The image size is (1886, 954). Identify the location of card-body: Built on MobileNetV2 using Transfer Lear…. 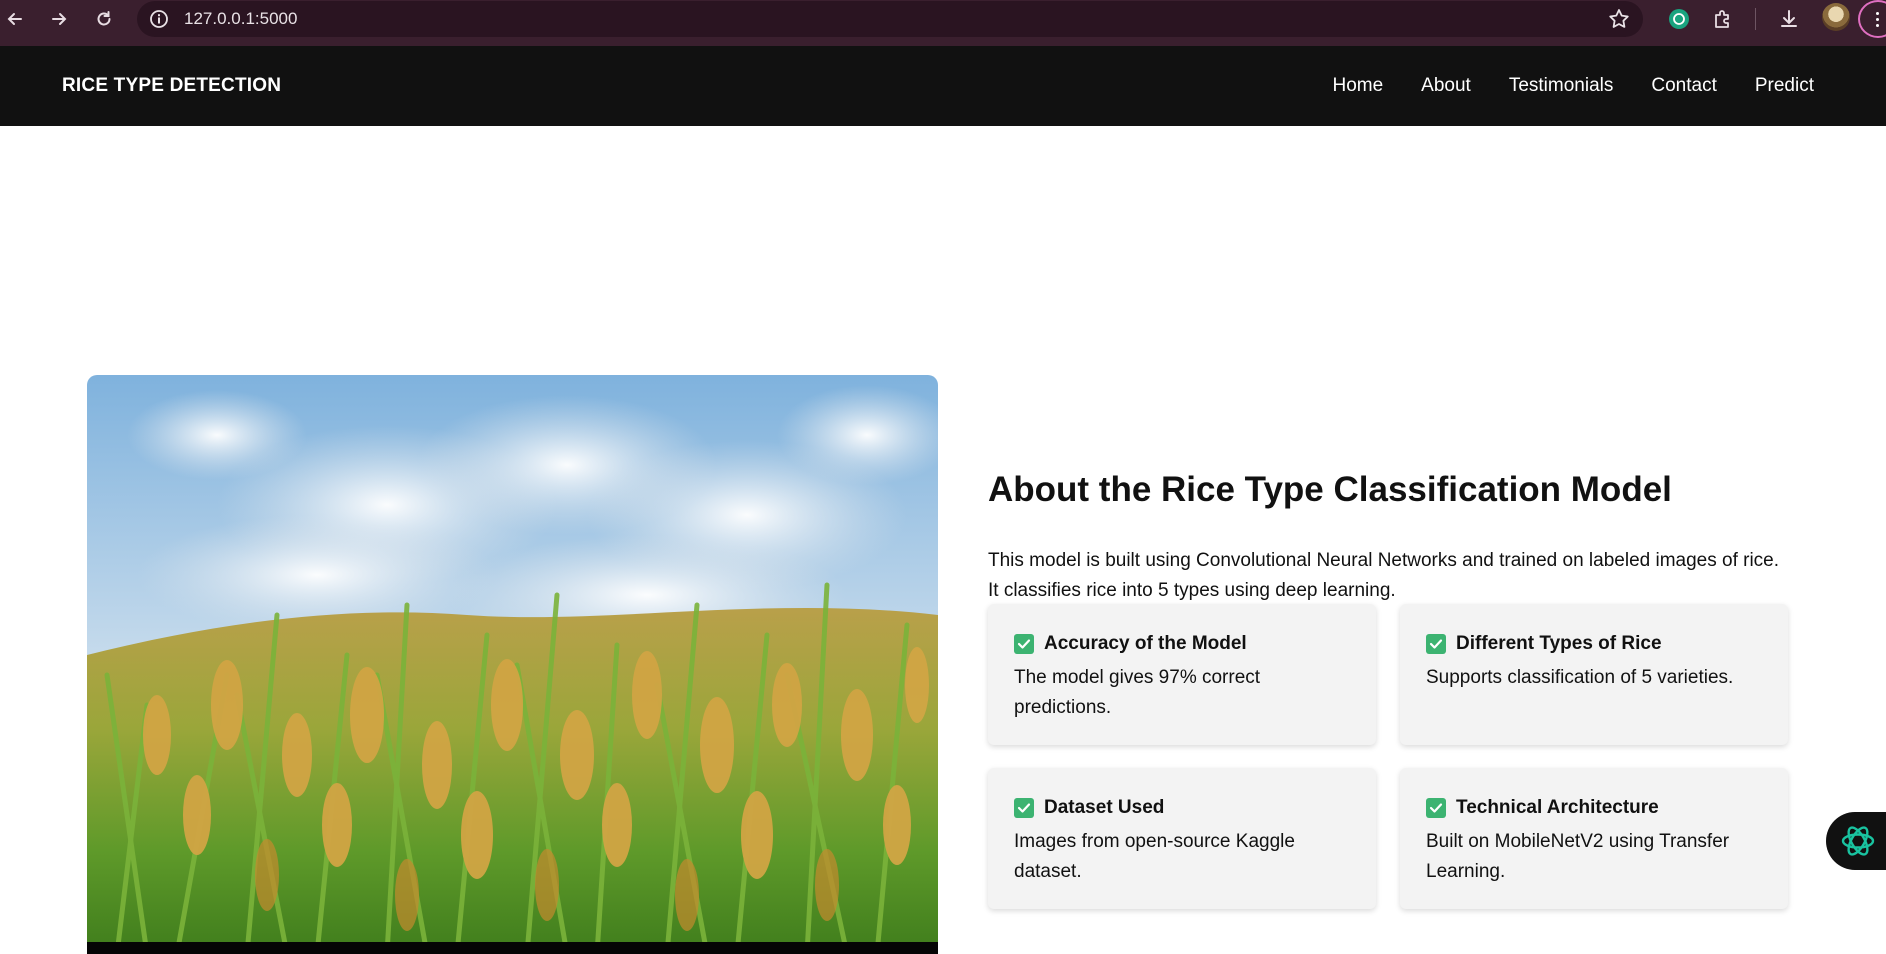
(1578, 856).